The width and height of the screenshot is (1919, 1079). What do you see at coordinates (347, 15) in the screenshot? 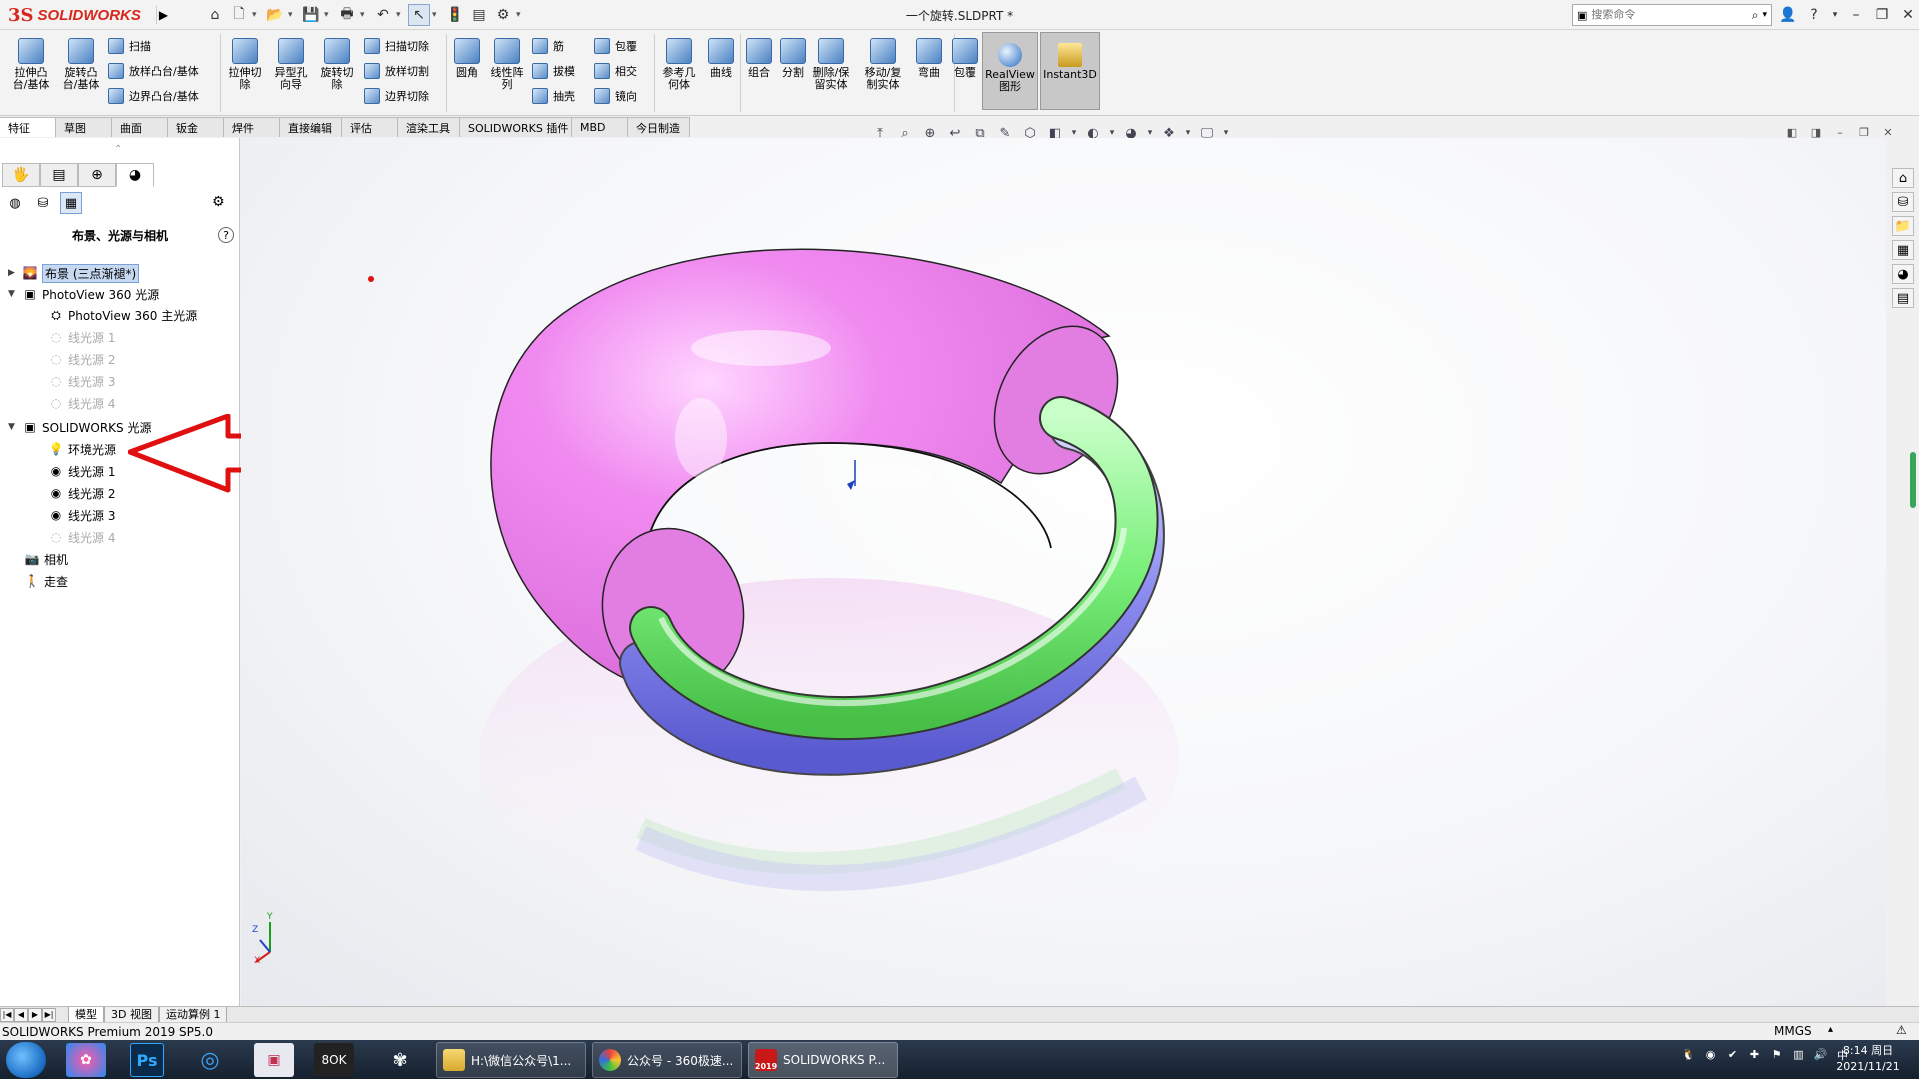
I see `print-icon: 🖶` at bounding box center [347, 15].